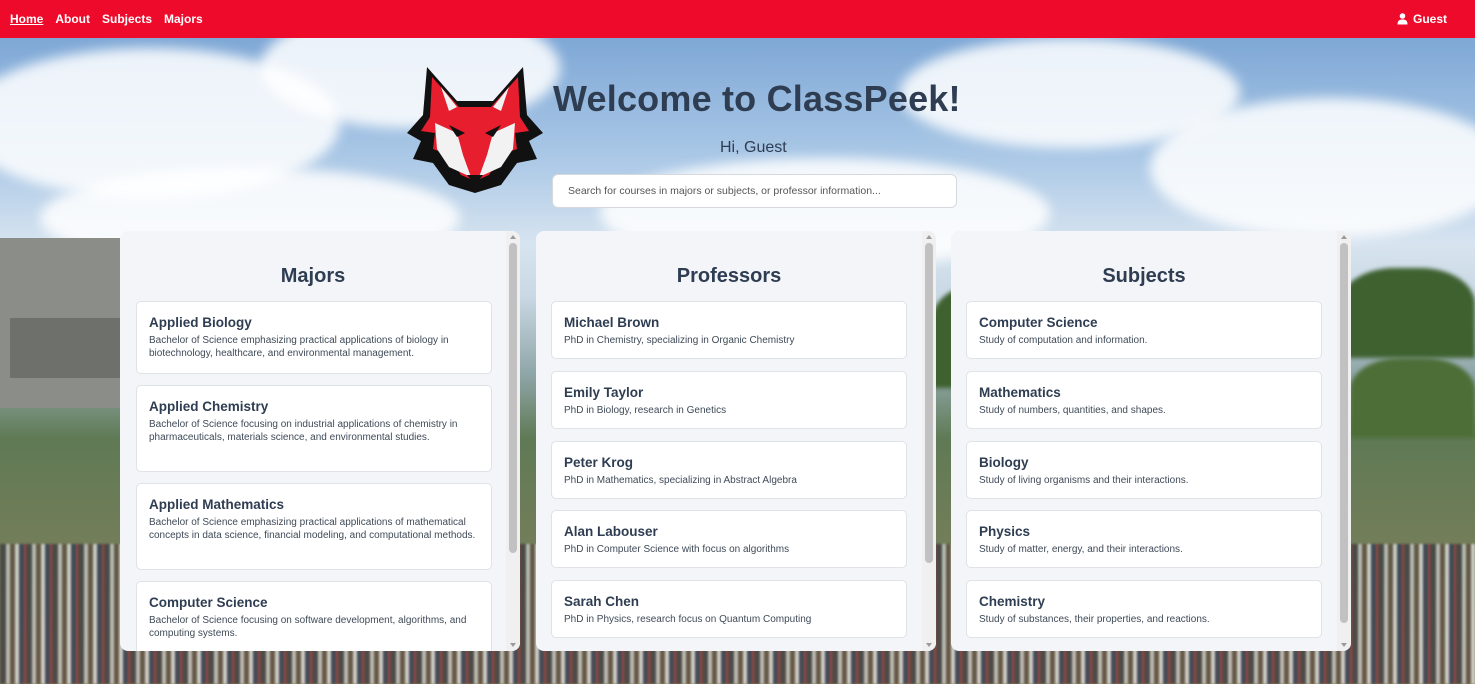 The height and width of the screenshot is (684, 1475). I want to click on professor-card-name: Peter Krog, so click(599, 462).